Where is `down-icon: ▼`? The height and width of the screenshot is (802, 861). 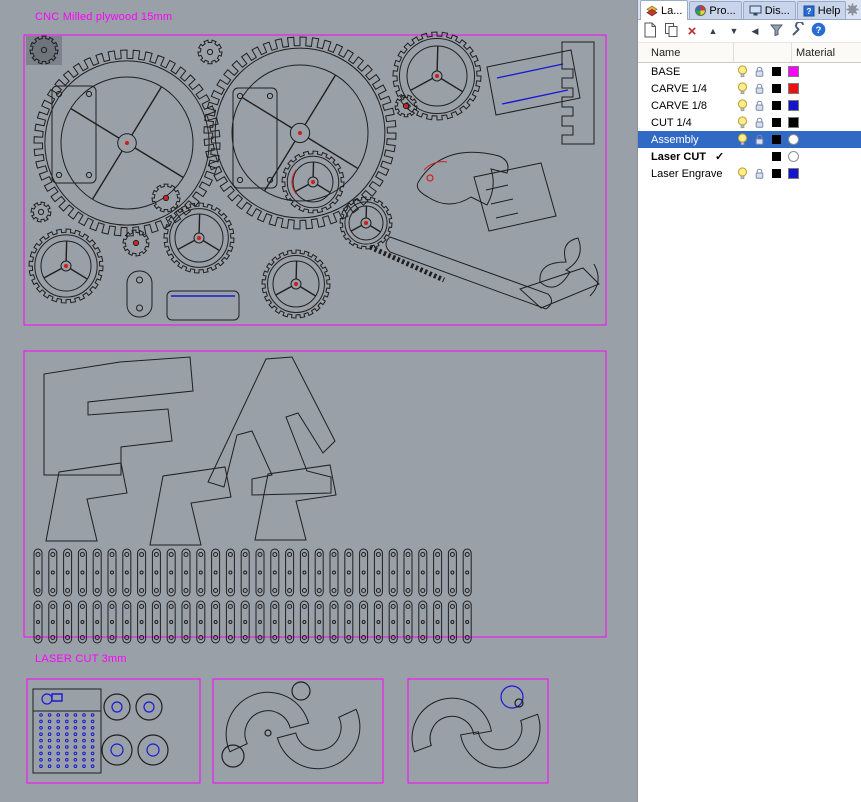 down-icon: ▼ is located at coordinates (734, 31).